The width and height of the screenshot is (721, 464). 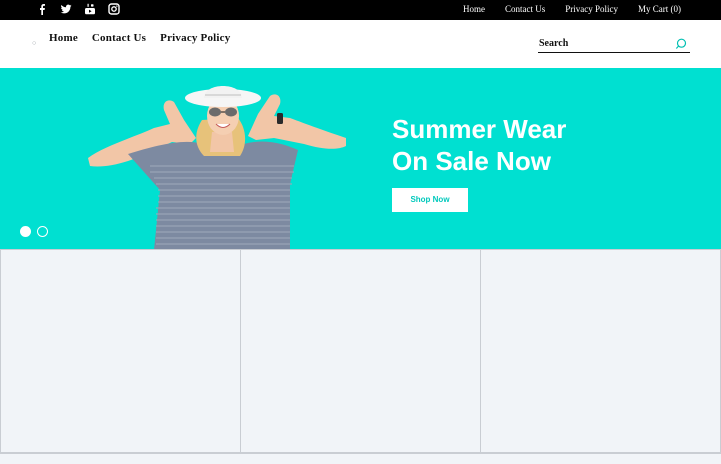 What do you see at coordinates (34, 231) in the screenshot?
I see `carousel-dots` at bounding box center [34, 231].